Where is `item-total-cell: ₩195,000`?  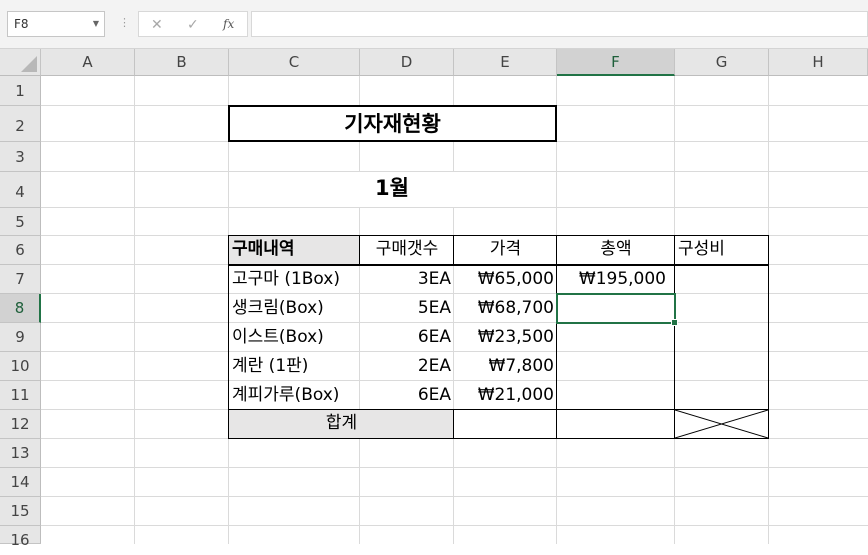 item-total-cell: ₩195,000 is located at coordinates (616, 279).